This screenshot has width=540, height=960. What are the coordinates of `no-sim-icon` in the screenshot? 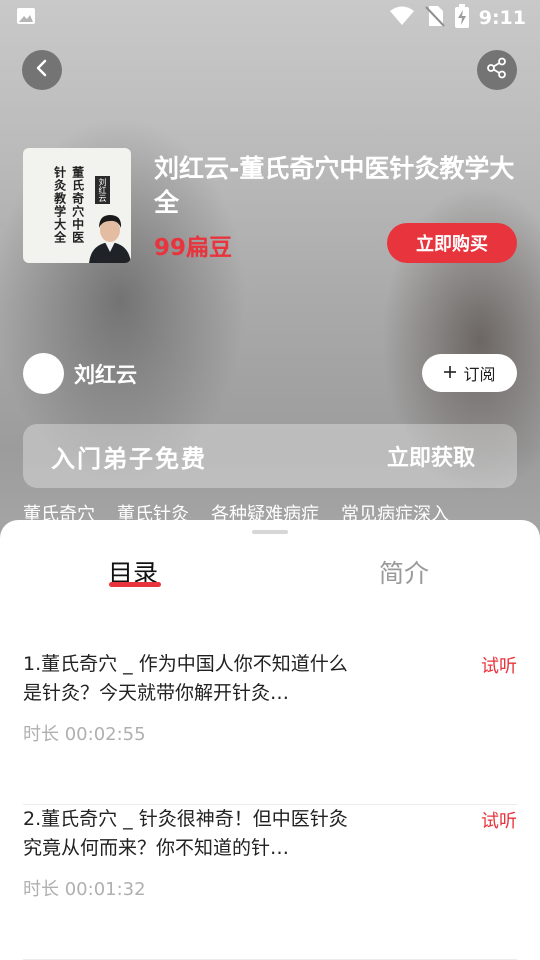 It's located at (435, 18).